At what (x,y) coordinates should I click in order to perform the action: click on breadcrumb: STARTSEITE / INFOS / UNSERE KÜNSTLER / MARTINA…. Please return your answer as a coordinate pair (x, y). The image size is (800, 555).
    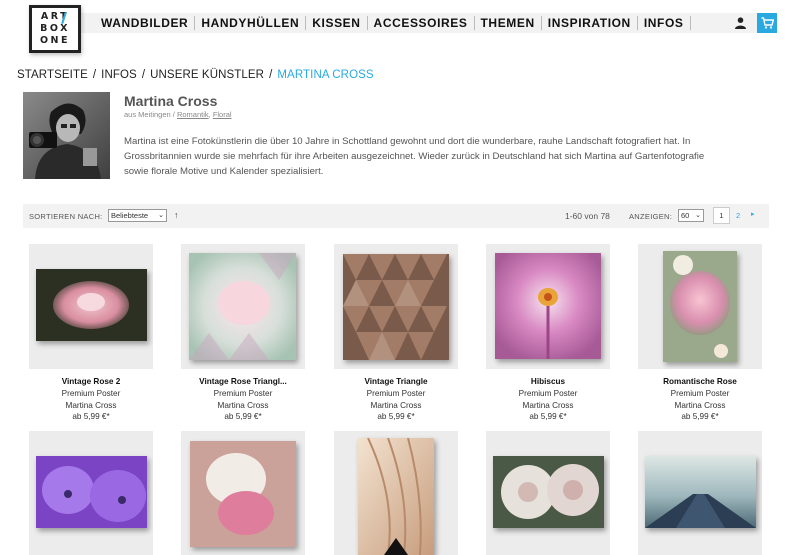
    Looking at the image, I should click on (195, 75).